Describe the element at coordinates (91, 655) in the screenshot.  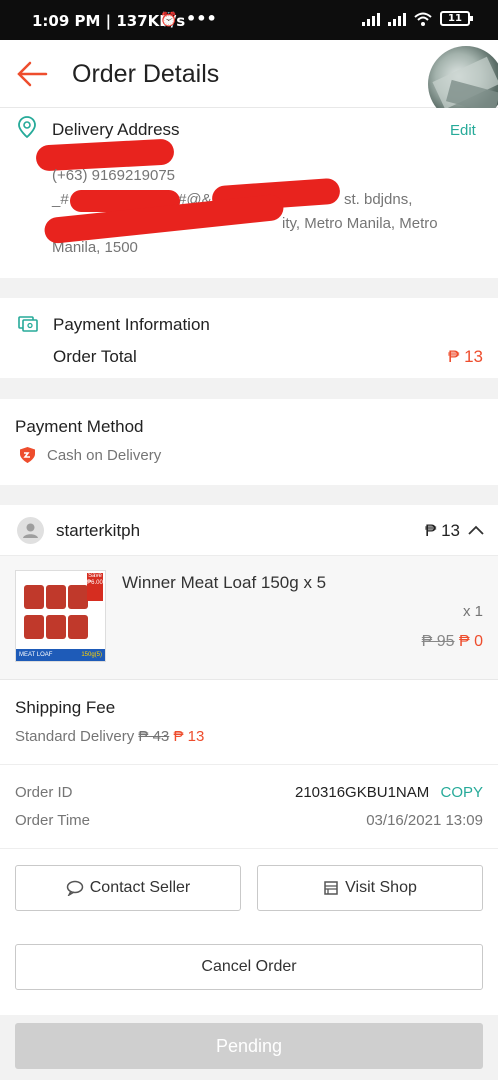
I see `product-image-size: 150g(5)` at that location.